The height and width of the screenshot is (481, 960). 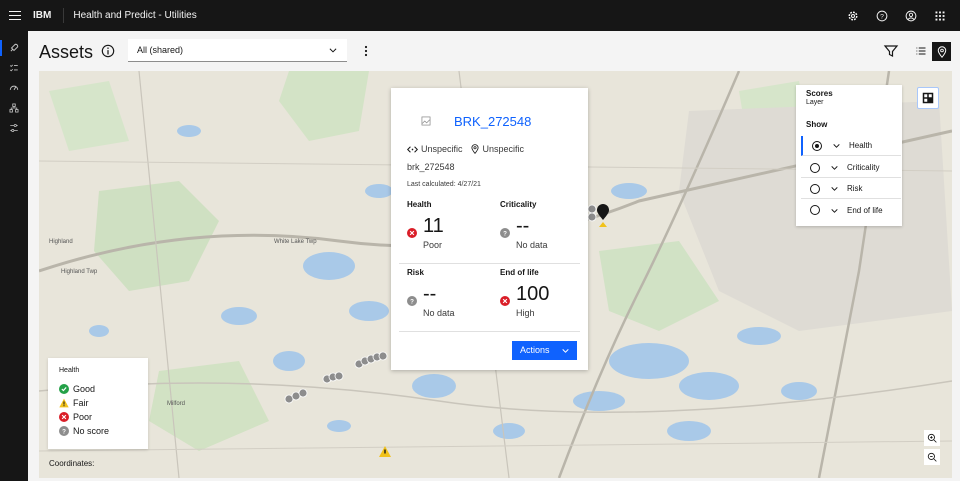 What do you see at coordinates (14, 68) in the screenshot?
I see `checklist-icon` at bounding box center [14, 68].